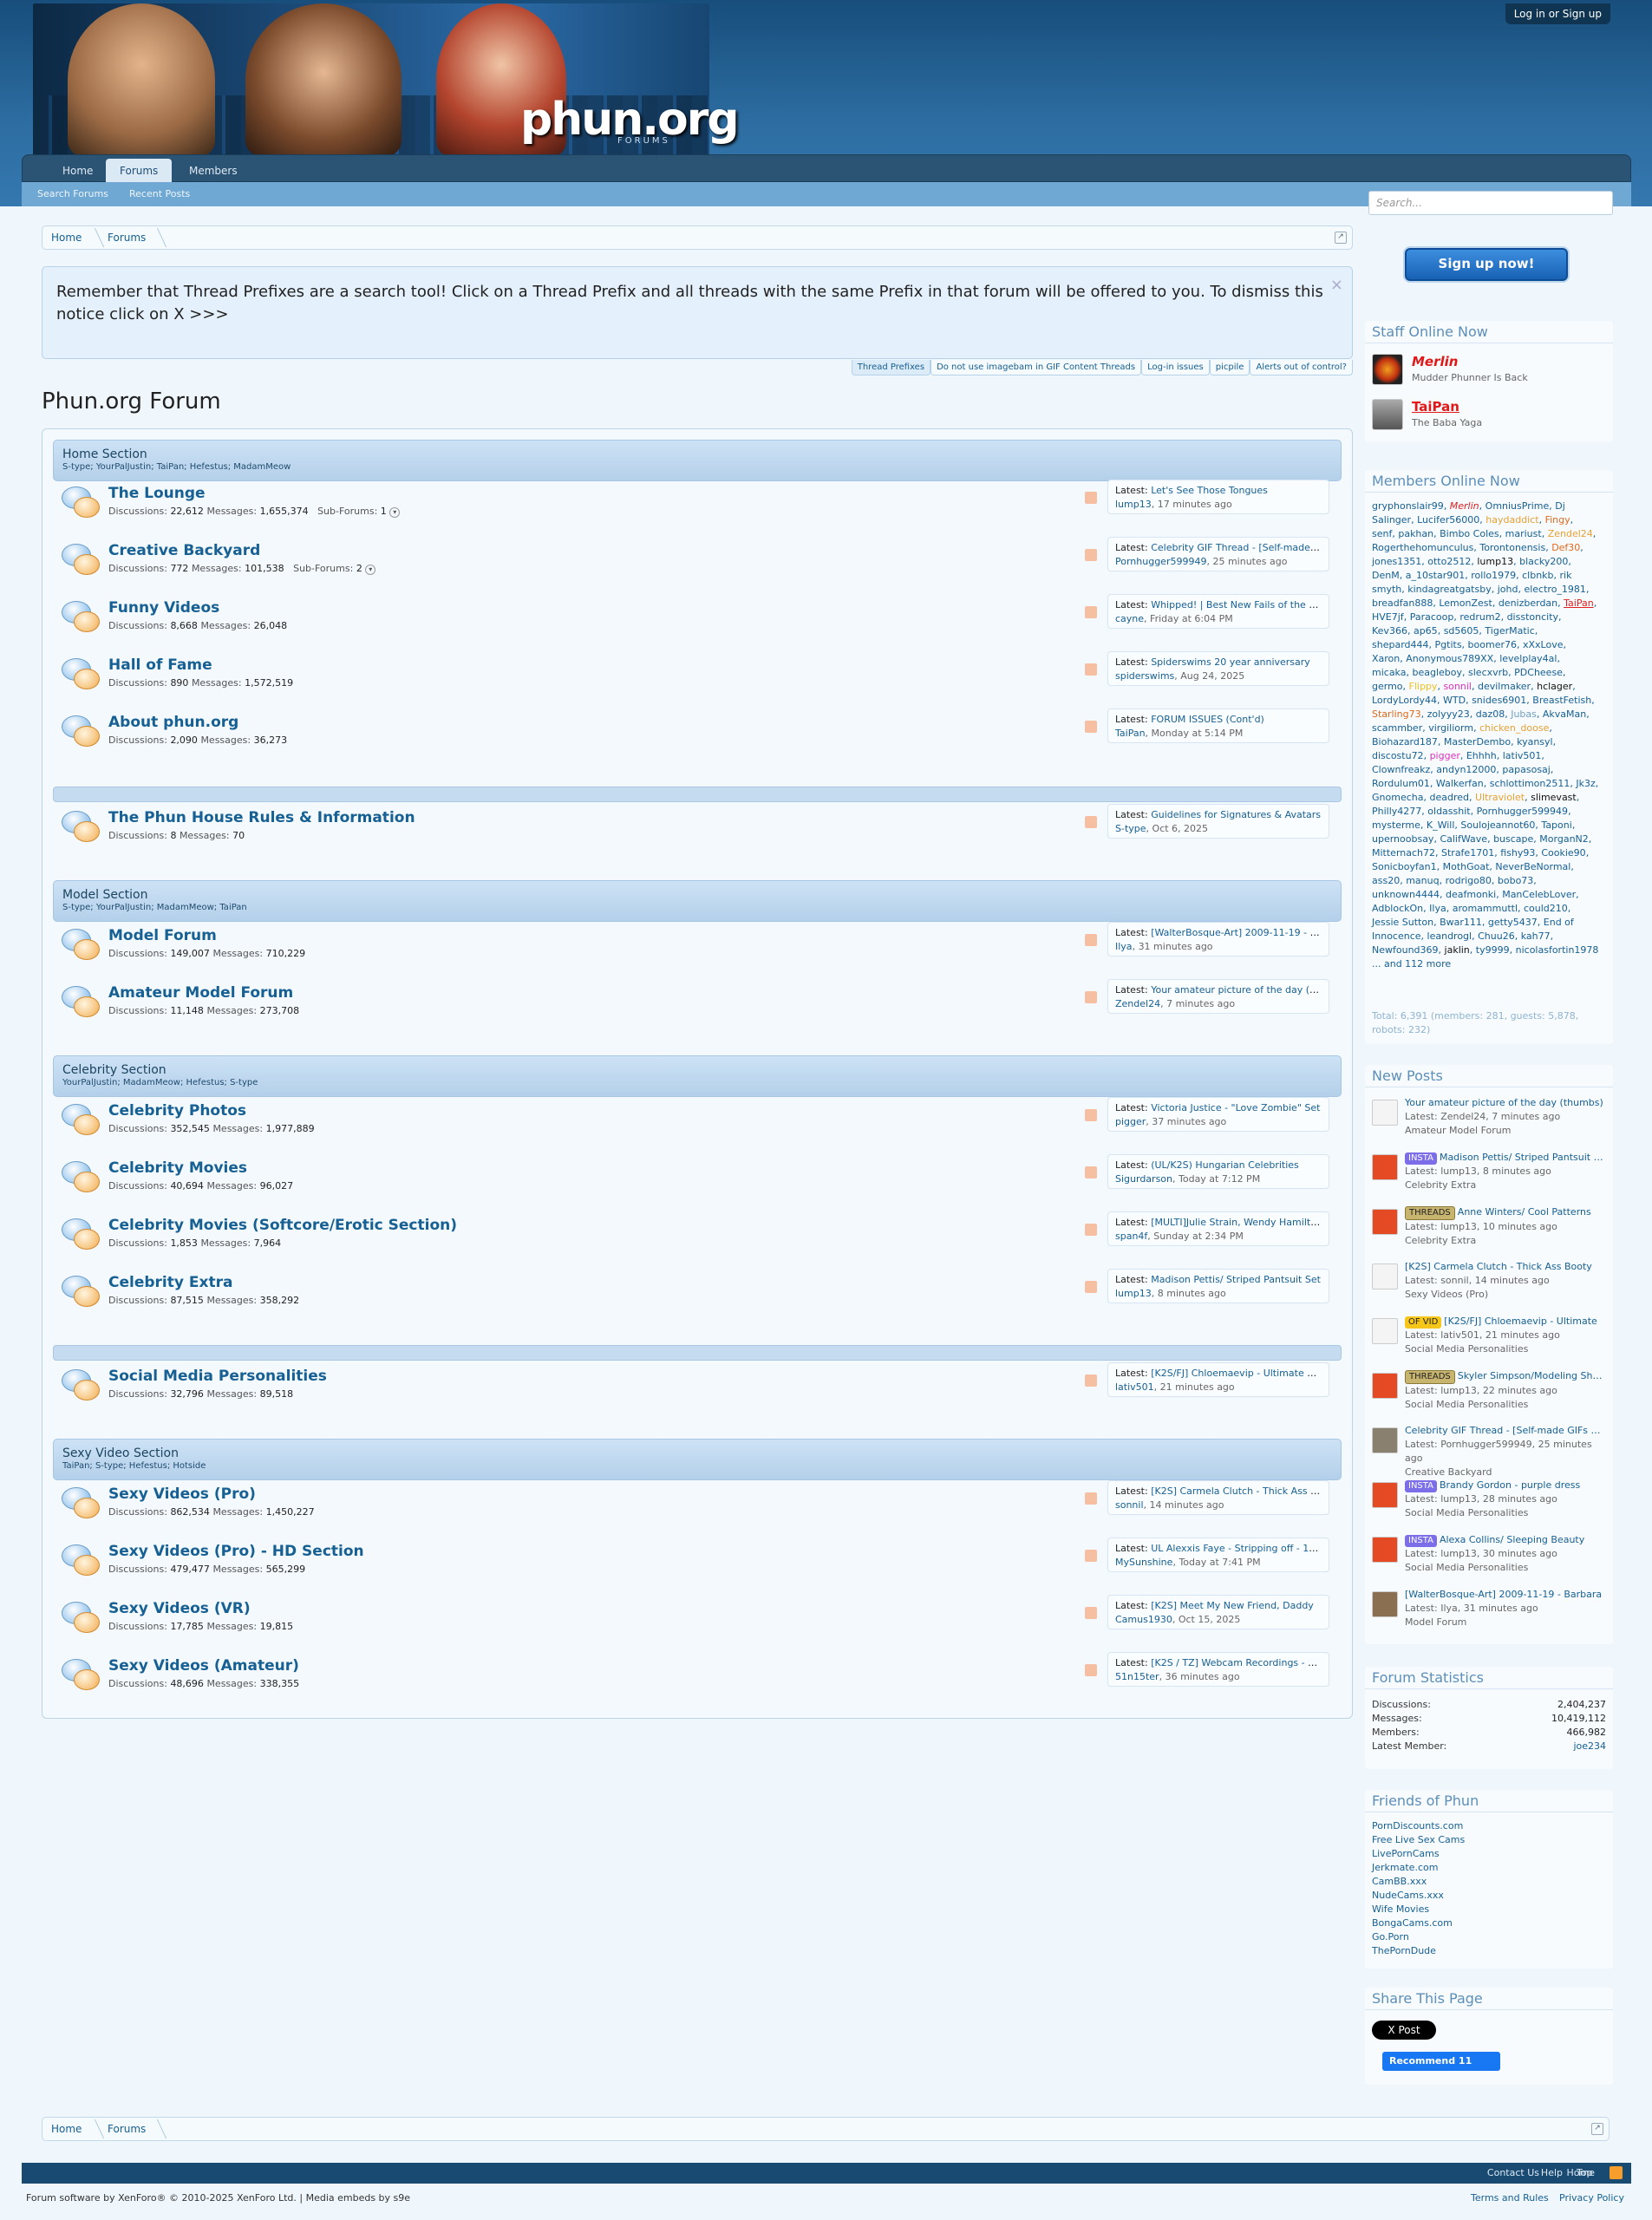 Image resolution: width=1652 pixels, height=2220 pixels. I want to click on subforums-count: 2, so click(359, 568).